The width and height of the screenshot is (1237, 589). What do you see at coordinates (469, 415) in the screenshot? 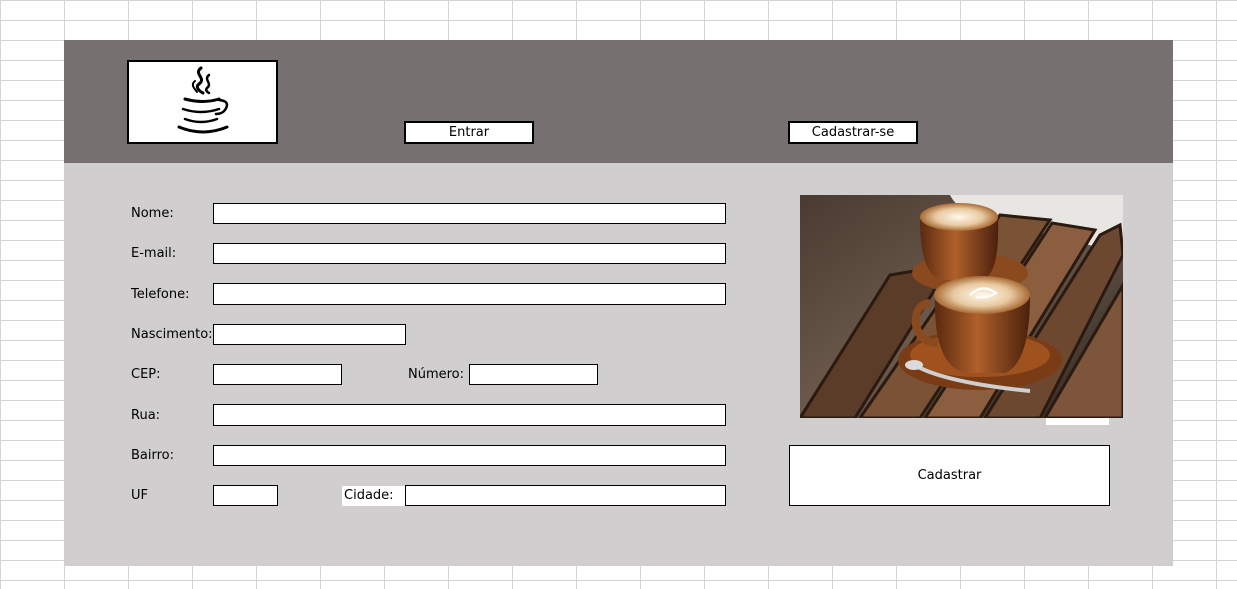
I see `rua-field` at bounding box center [469, 415].